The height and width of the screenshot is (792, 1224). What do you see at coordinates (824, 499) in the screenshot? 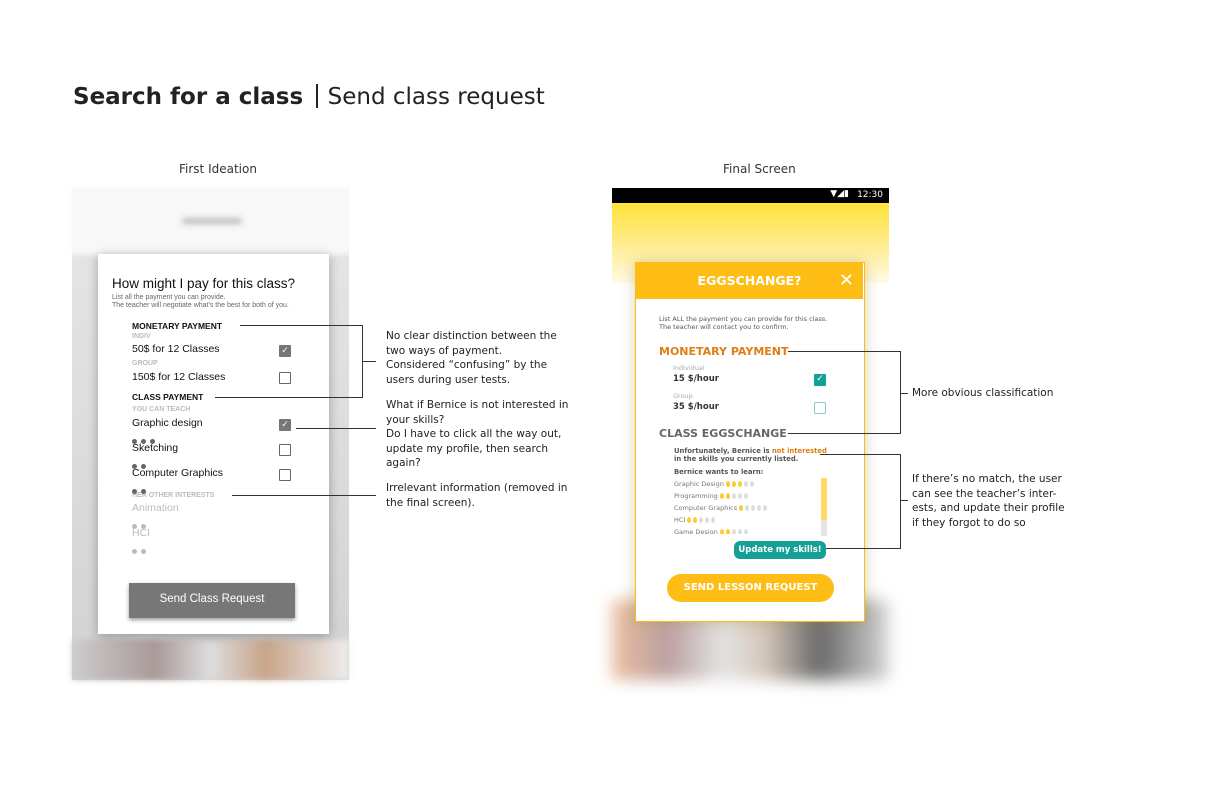
I see `scrollbar-thumb` at bounding box center [824, 499].